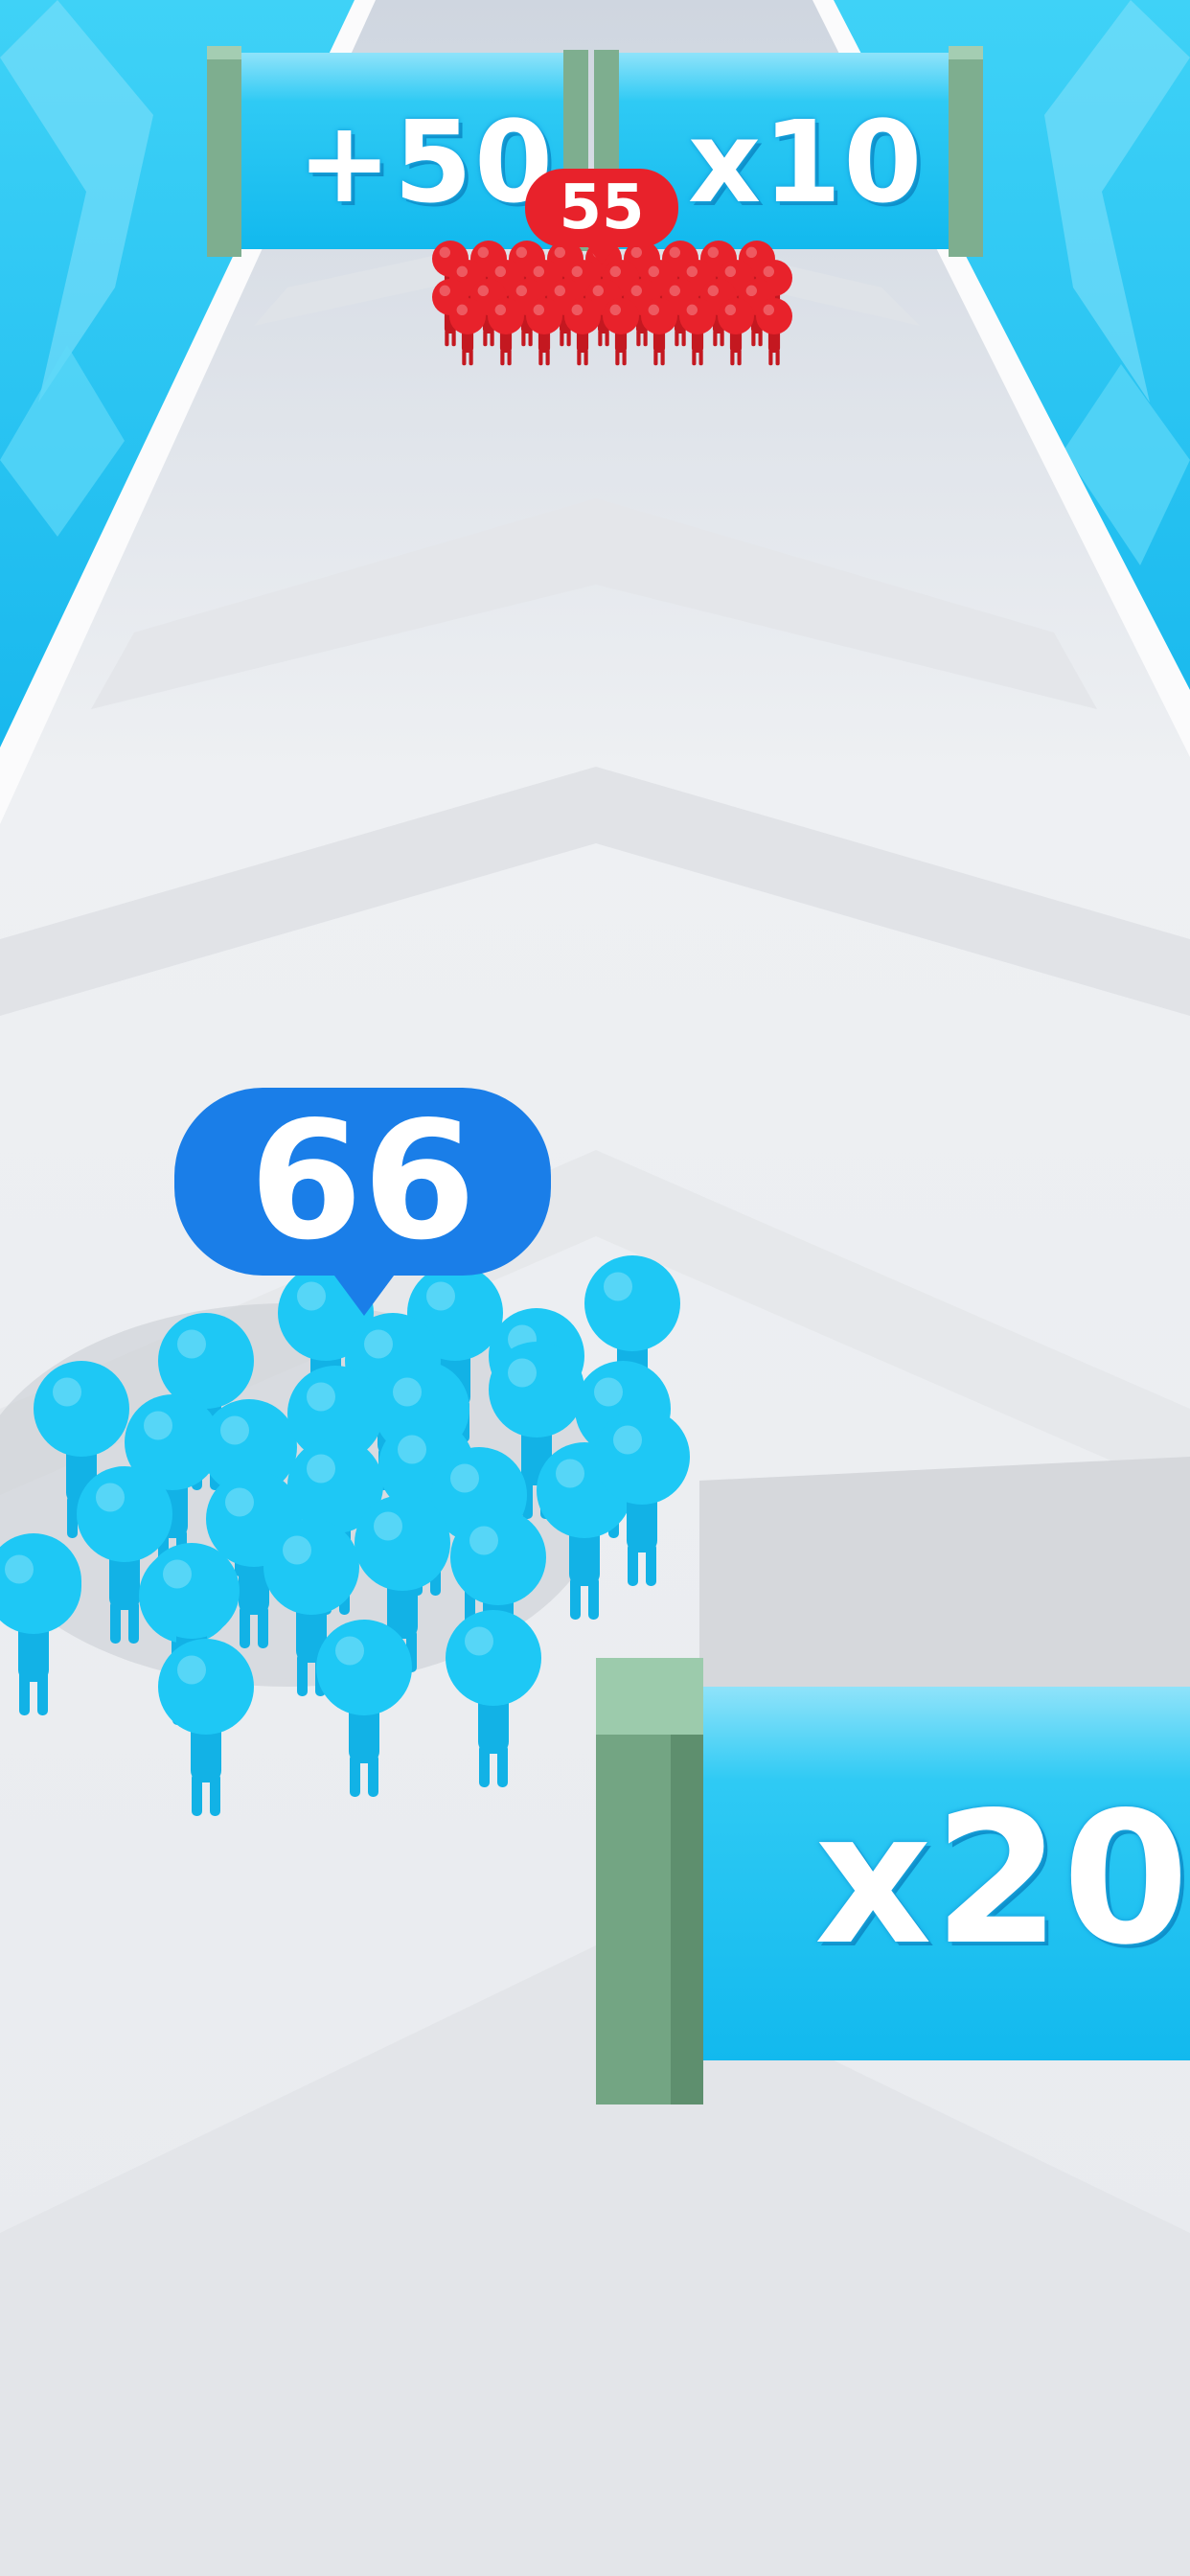  I want to click on gate-top-left-label: +50, so click(427, 162).